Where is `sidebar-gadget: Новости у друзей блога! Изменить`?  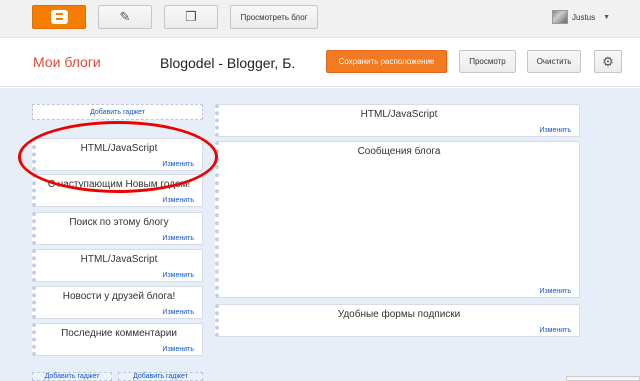
sidebar-gadget: Новости у друзей блога! Изменить is located at coordinates (117, 302).